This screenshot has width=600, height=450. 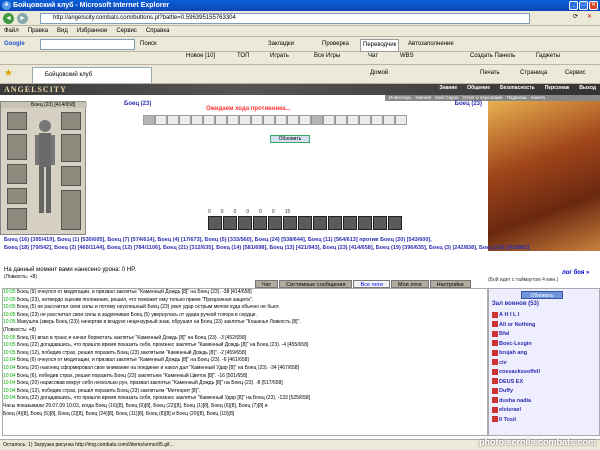 What do you see at coordinates (379, 73) in the screenshot?
I see `home-button: Домой` at bounding box center [379, 73].